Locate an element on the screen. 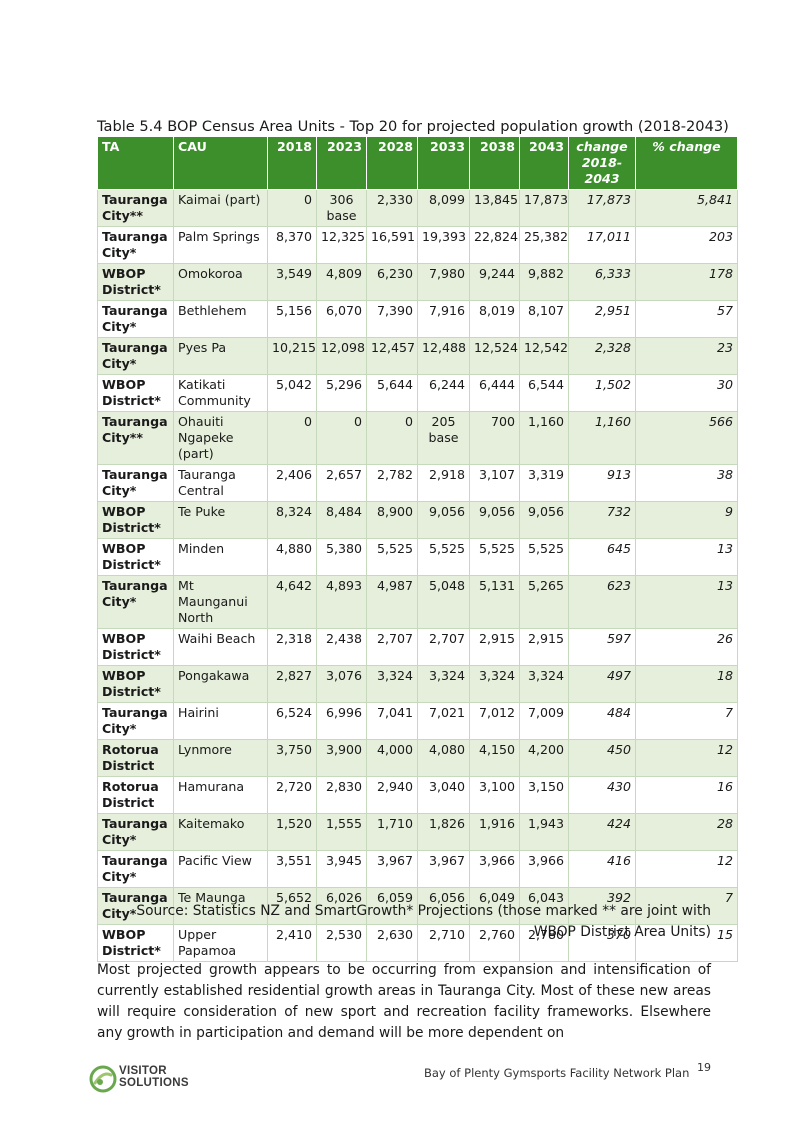  cell-y2028: 5,525 is located at coordinates (392, 557).